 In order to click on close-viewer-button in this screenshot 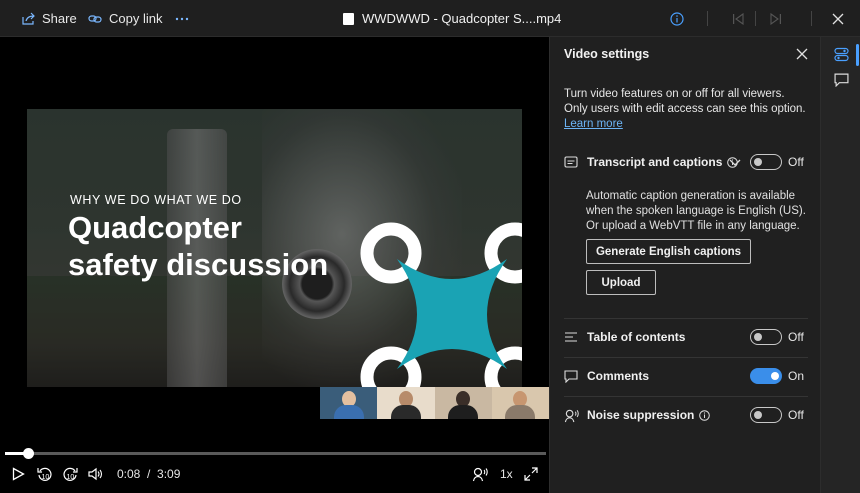, I will do `click(838, 18)`.